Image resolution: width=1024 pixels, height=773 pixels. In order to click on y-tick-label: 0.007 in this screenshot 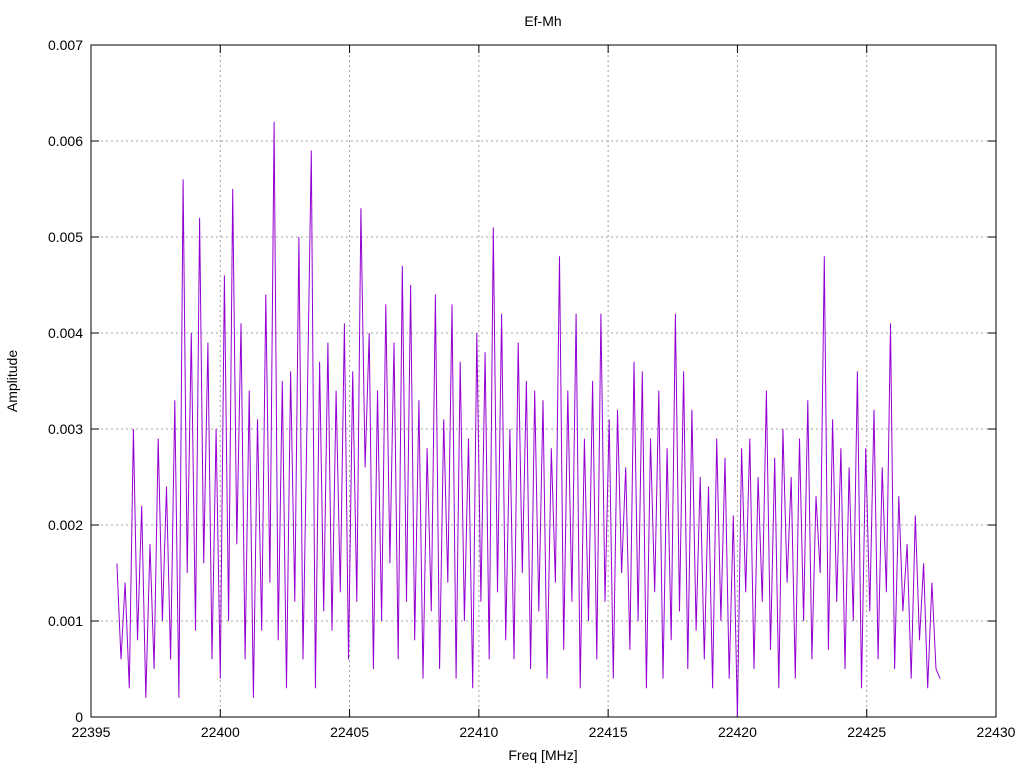, I will do `click(65, 45)`.